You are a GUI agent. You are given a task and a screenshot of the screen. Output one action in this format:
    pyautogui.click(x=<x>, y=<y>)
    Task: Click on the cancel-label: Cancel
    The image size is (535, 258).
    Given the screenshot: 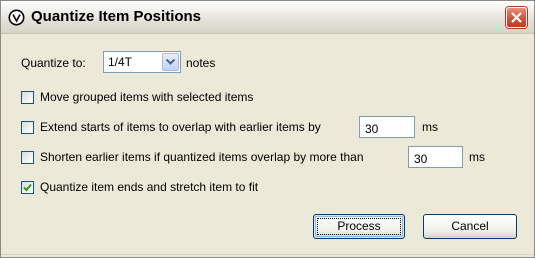 What is the action you would take?
    pyautogui.click(x=470, y=226)
    